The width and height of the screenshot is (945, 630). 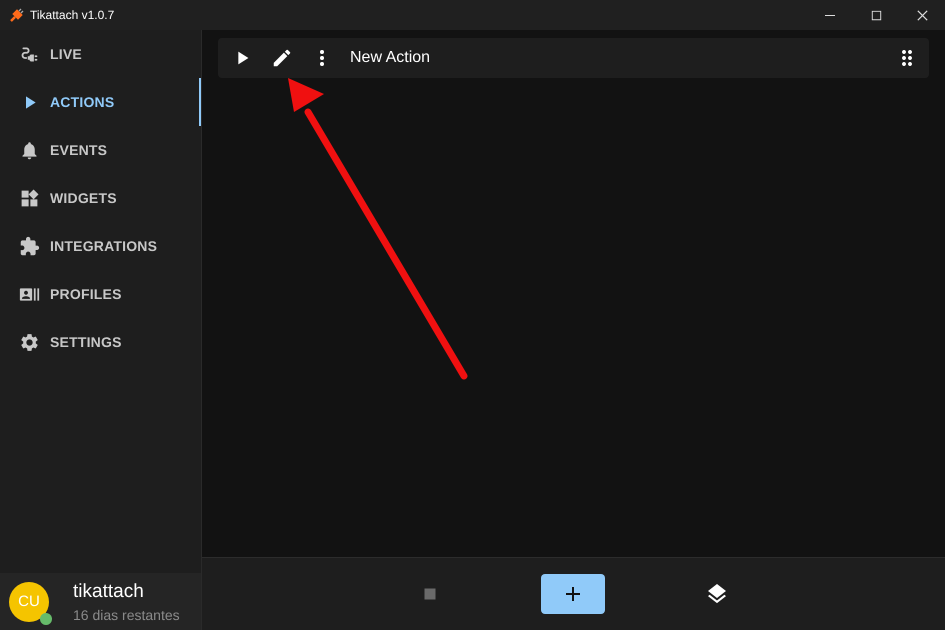 What do you see at coordinates (100, 294) in the screenshot?
I see `nav-item: PROFILES` at bounding box center [100, 294].